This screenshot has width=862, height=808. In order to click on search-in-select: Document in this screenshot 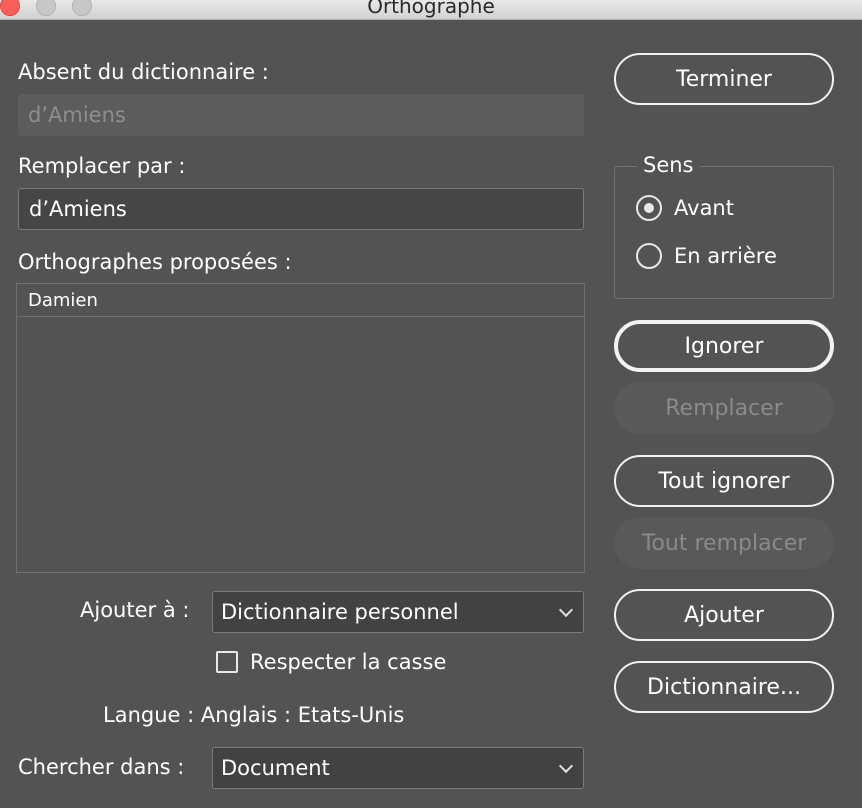, I will do `click(398, 768)`.